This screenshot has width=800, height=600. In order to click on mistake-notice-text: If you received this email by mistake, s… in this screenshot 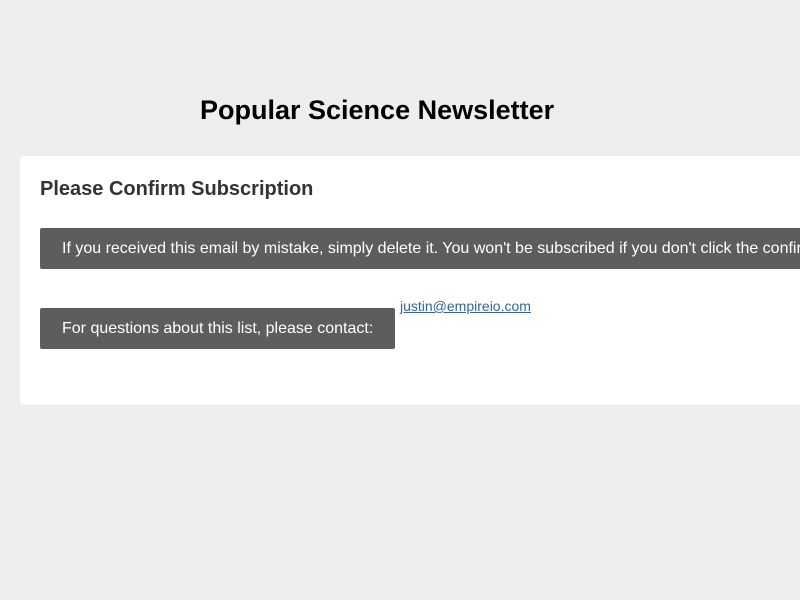, I will do `click(431, 248)`.